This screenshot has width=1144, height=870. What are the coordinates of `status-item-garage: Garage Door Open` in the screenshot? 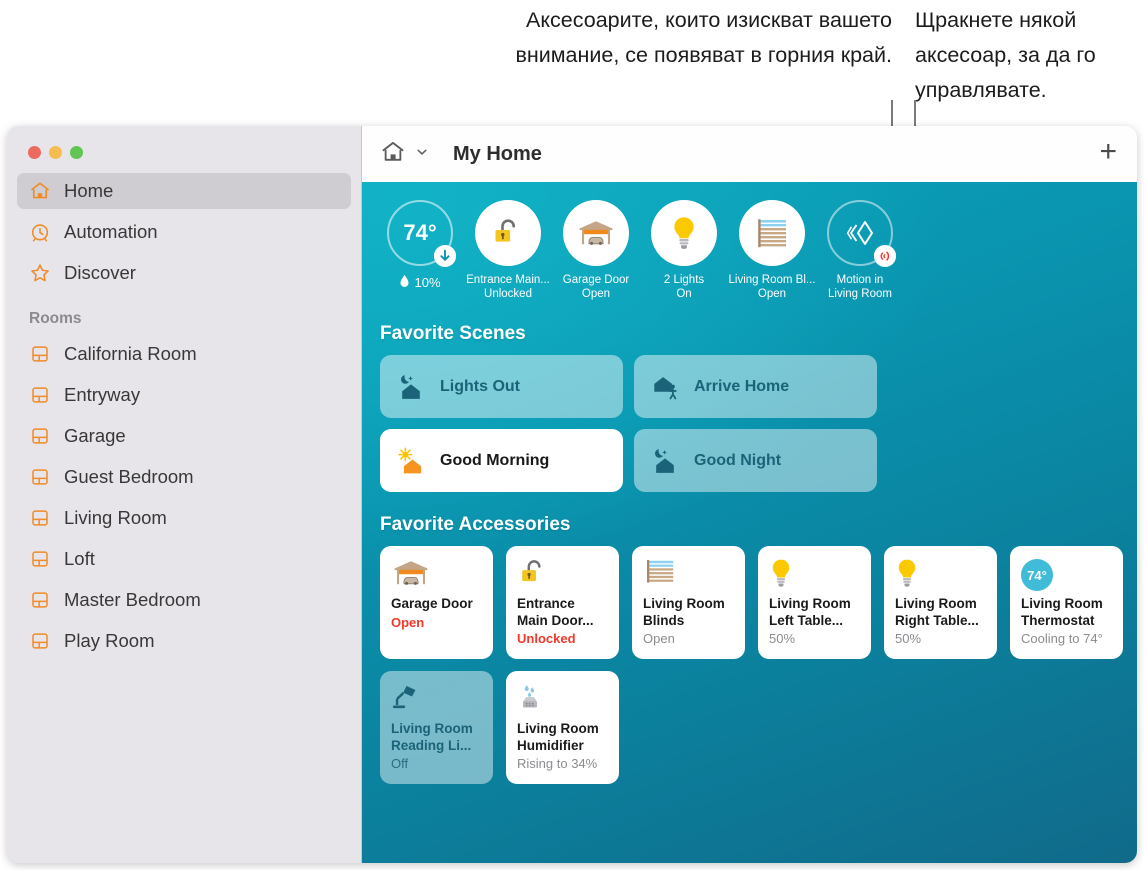 It's located at (596, 250).